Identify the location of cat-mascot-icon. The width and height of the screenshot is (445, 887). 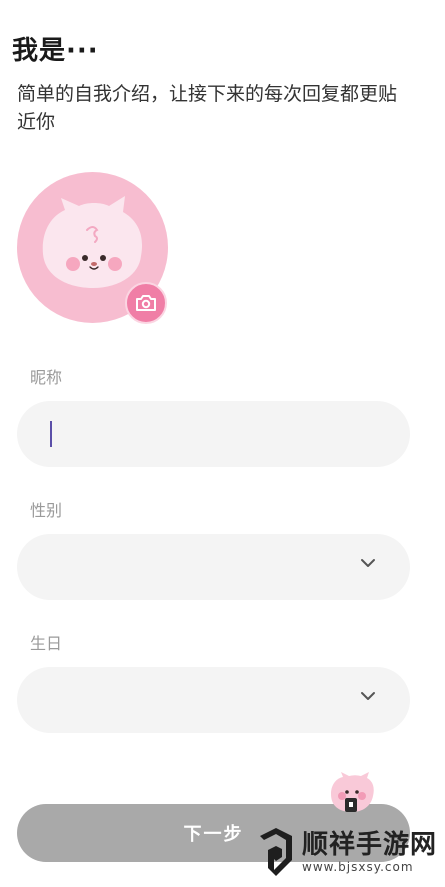
(352, 792).